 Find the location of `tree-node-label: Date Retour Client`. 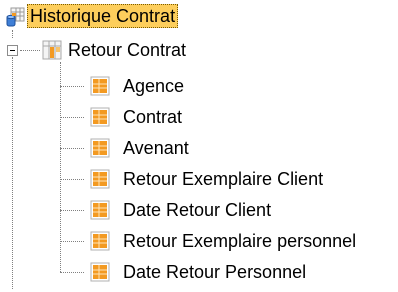

tree-node-label: Date Retour Client is located at coordinates (197, 210).